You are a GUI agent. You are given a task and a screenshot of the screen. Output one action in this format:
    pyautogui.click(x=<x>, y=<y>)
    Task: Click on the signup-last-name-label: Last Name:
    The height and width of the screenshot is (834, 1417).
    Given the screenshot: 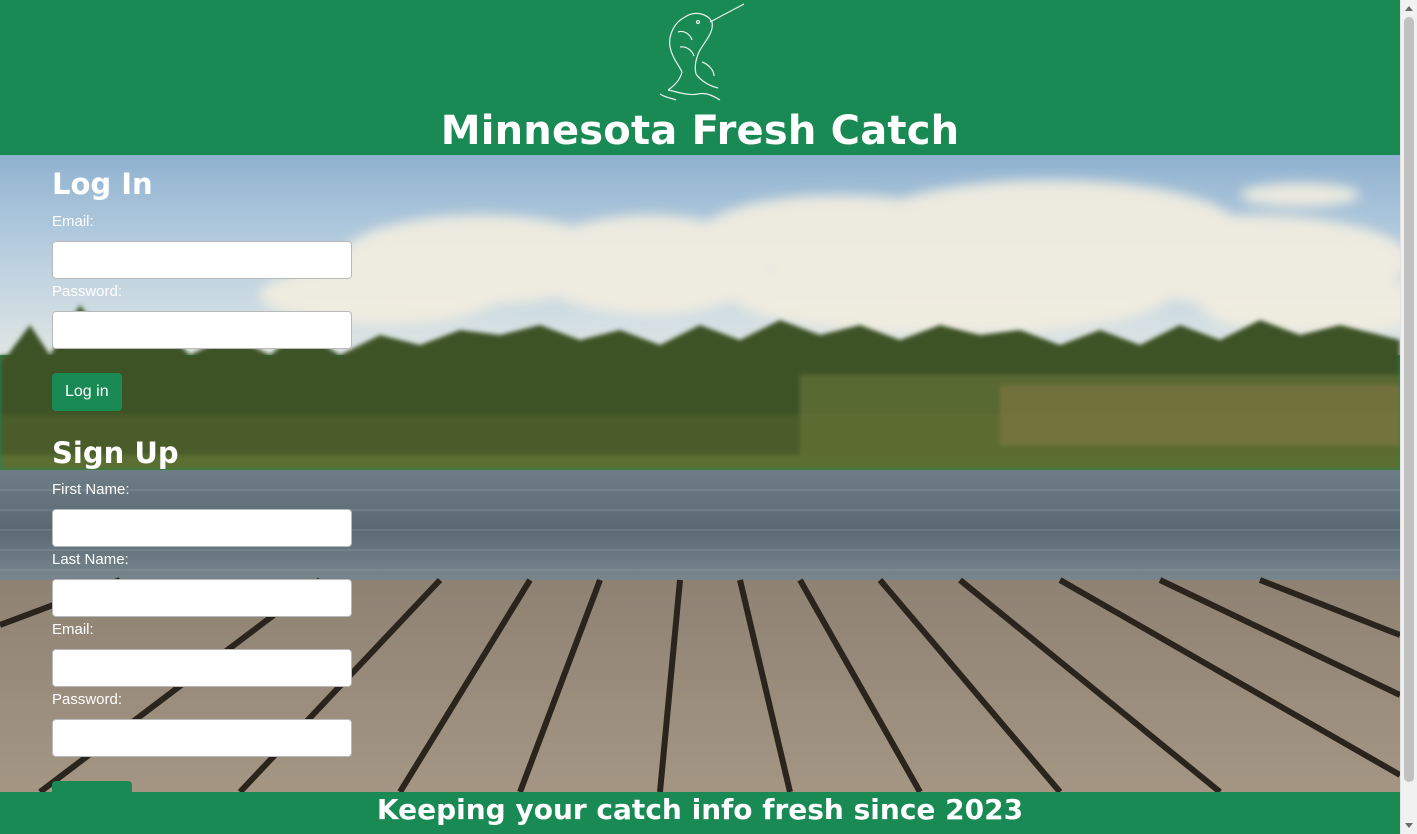 What is the action you would take?
    pyautogui.click(x=90, y=559)
    